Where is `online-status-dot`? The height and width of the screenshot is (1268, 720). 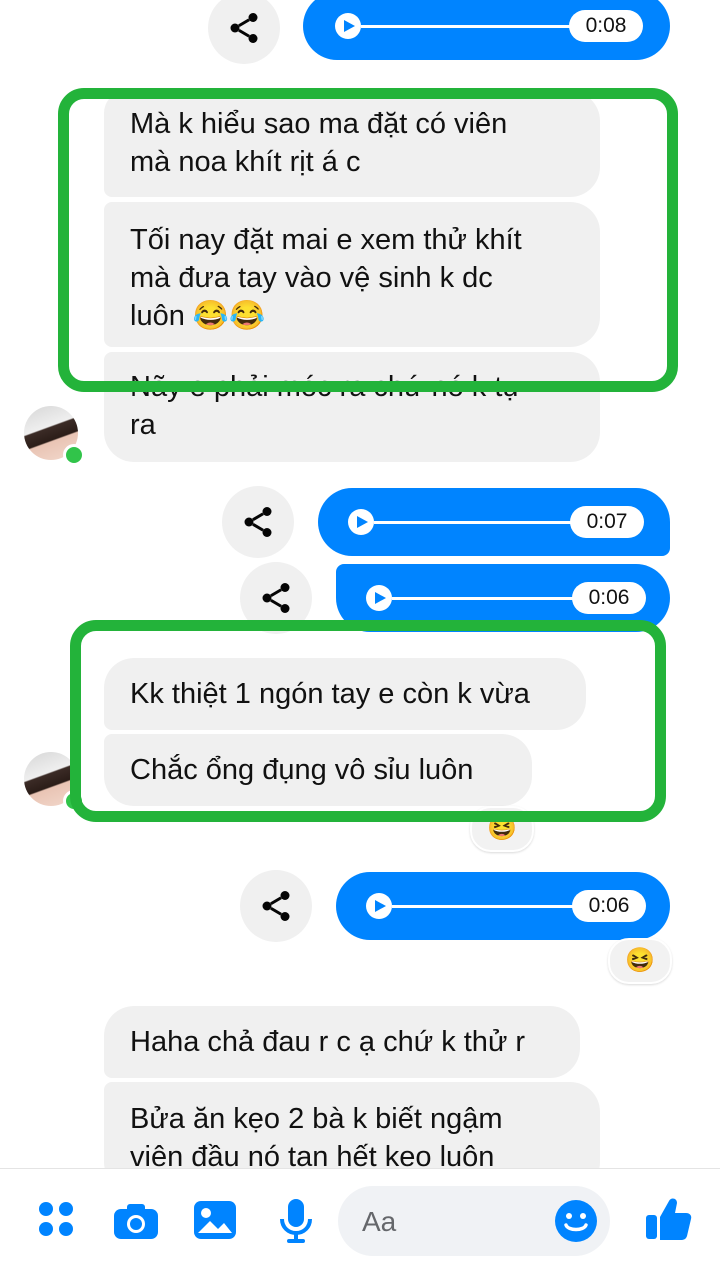 online-status-dot is located at coordinates (74, 455).